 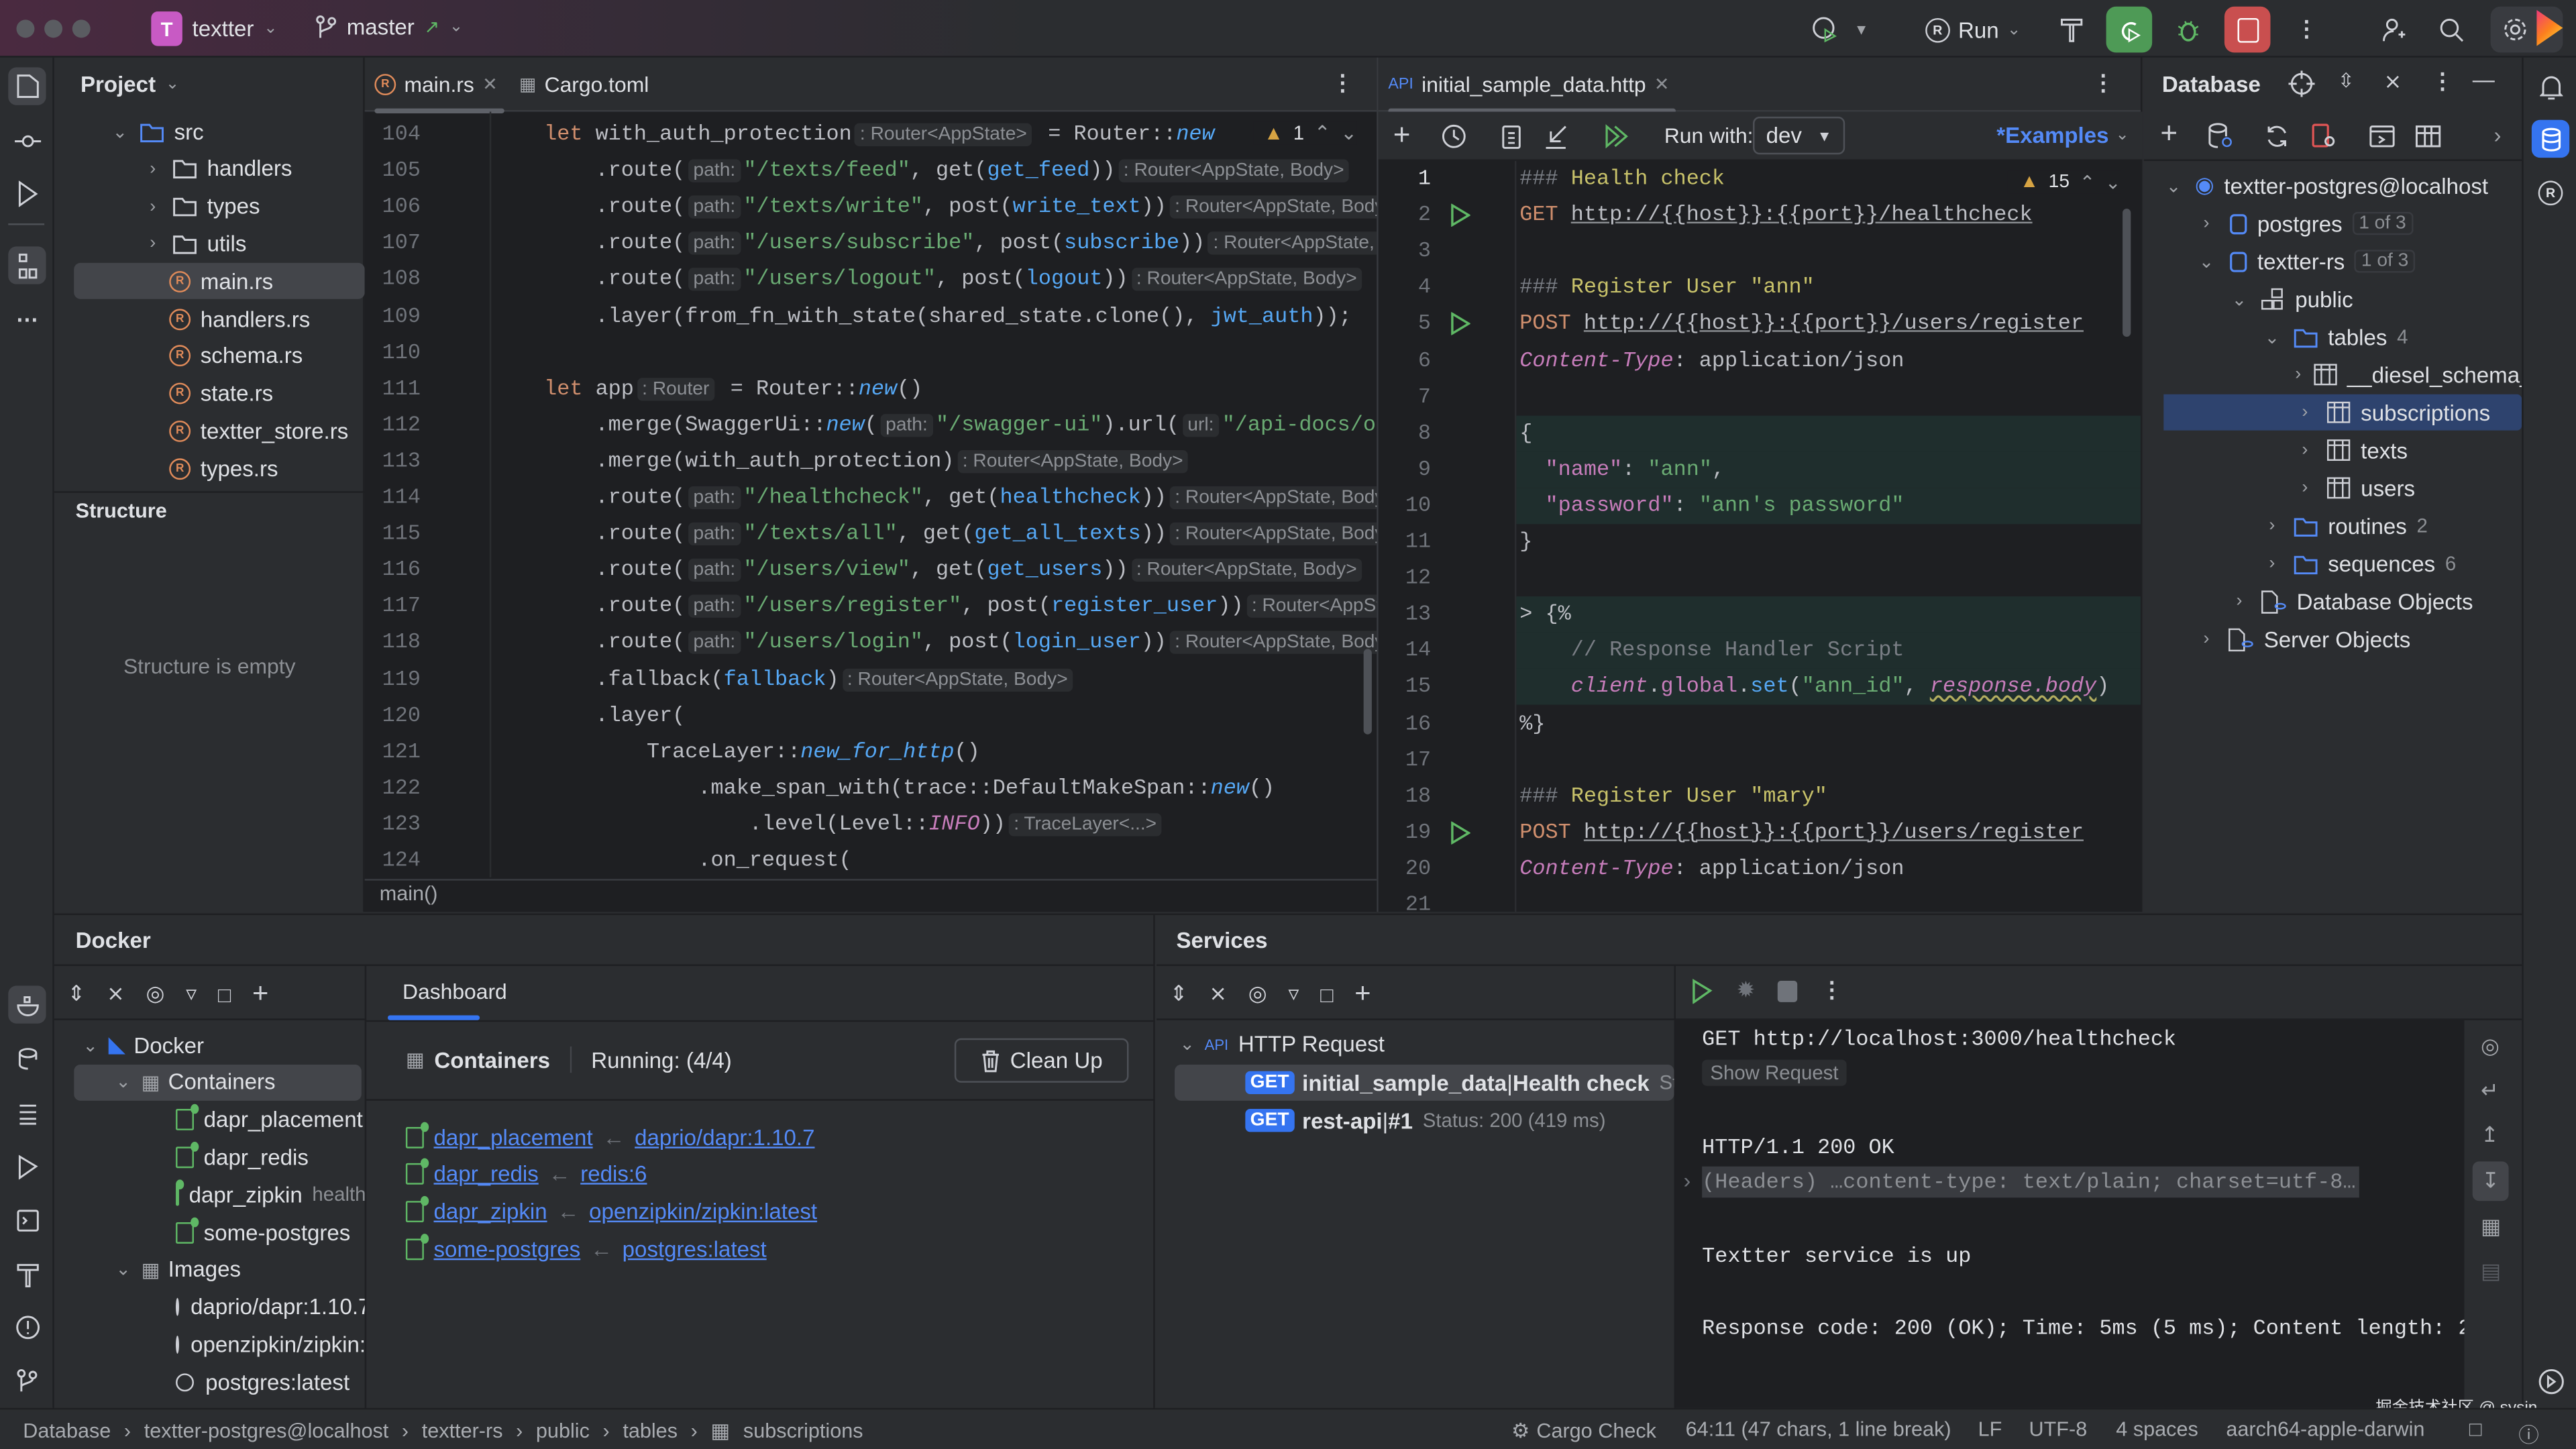 What do you see at coordinates (1282, 1044) in the screenshot?
I see `http-request-group: ⌄ API HTTP Request` at bounding box center [1282, 1044].